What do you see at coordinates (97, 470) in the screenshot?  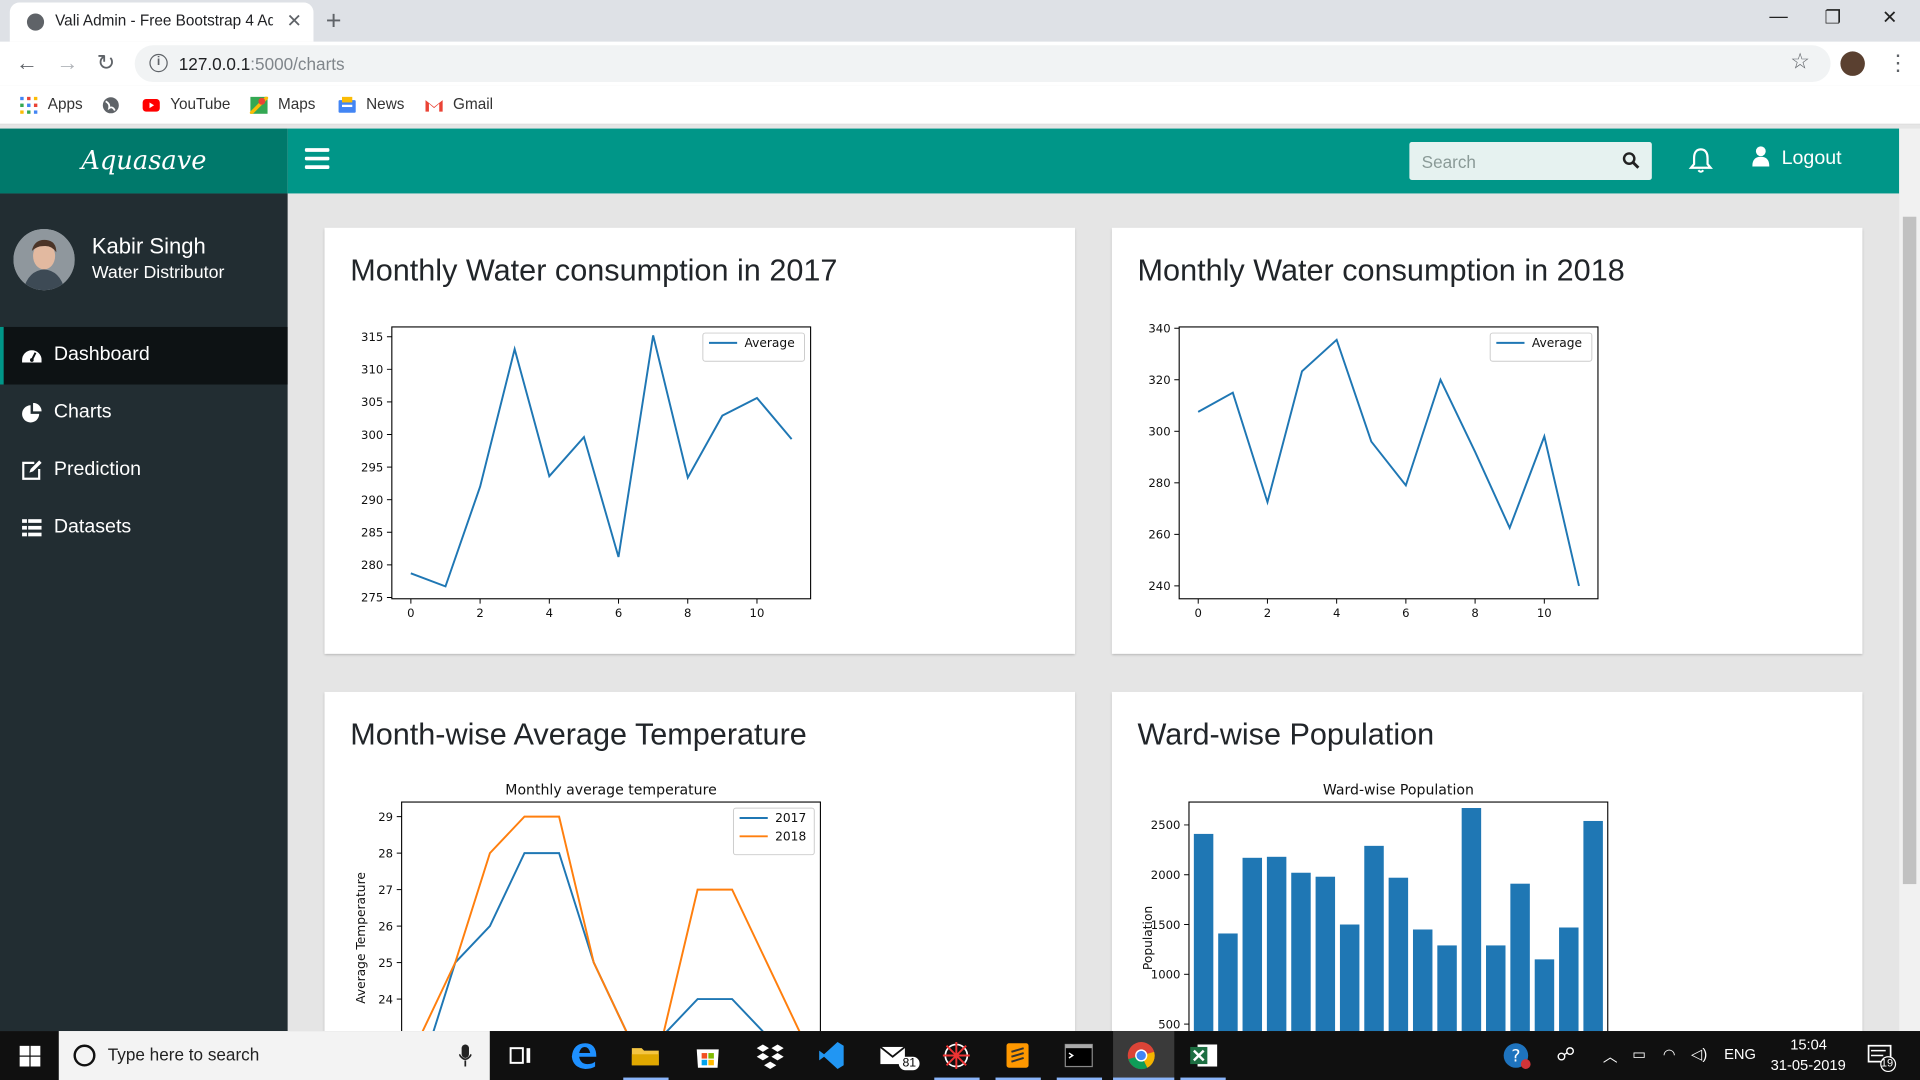 I see `sidebar-item-label: Prediction` at bounding box center [97, 470].